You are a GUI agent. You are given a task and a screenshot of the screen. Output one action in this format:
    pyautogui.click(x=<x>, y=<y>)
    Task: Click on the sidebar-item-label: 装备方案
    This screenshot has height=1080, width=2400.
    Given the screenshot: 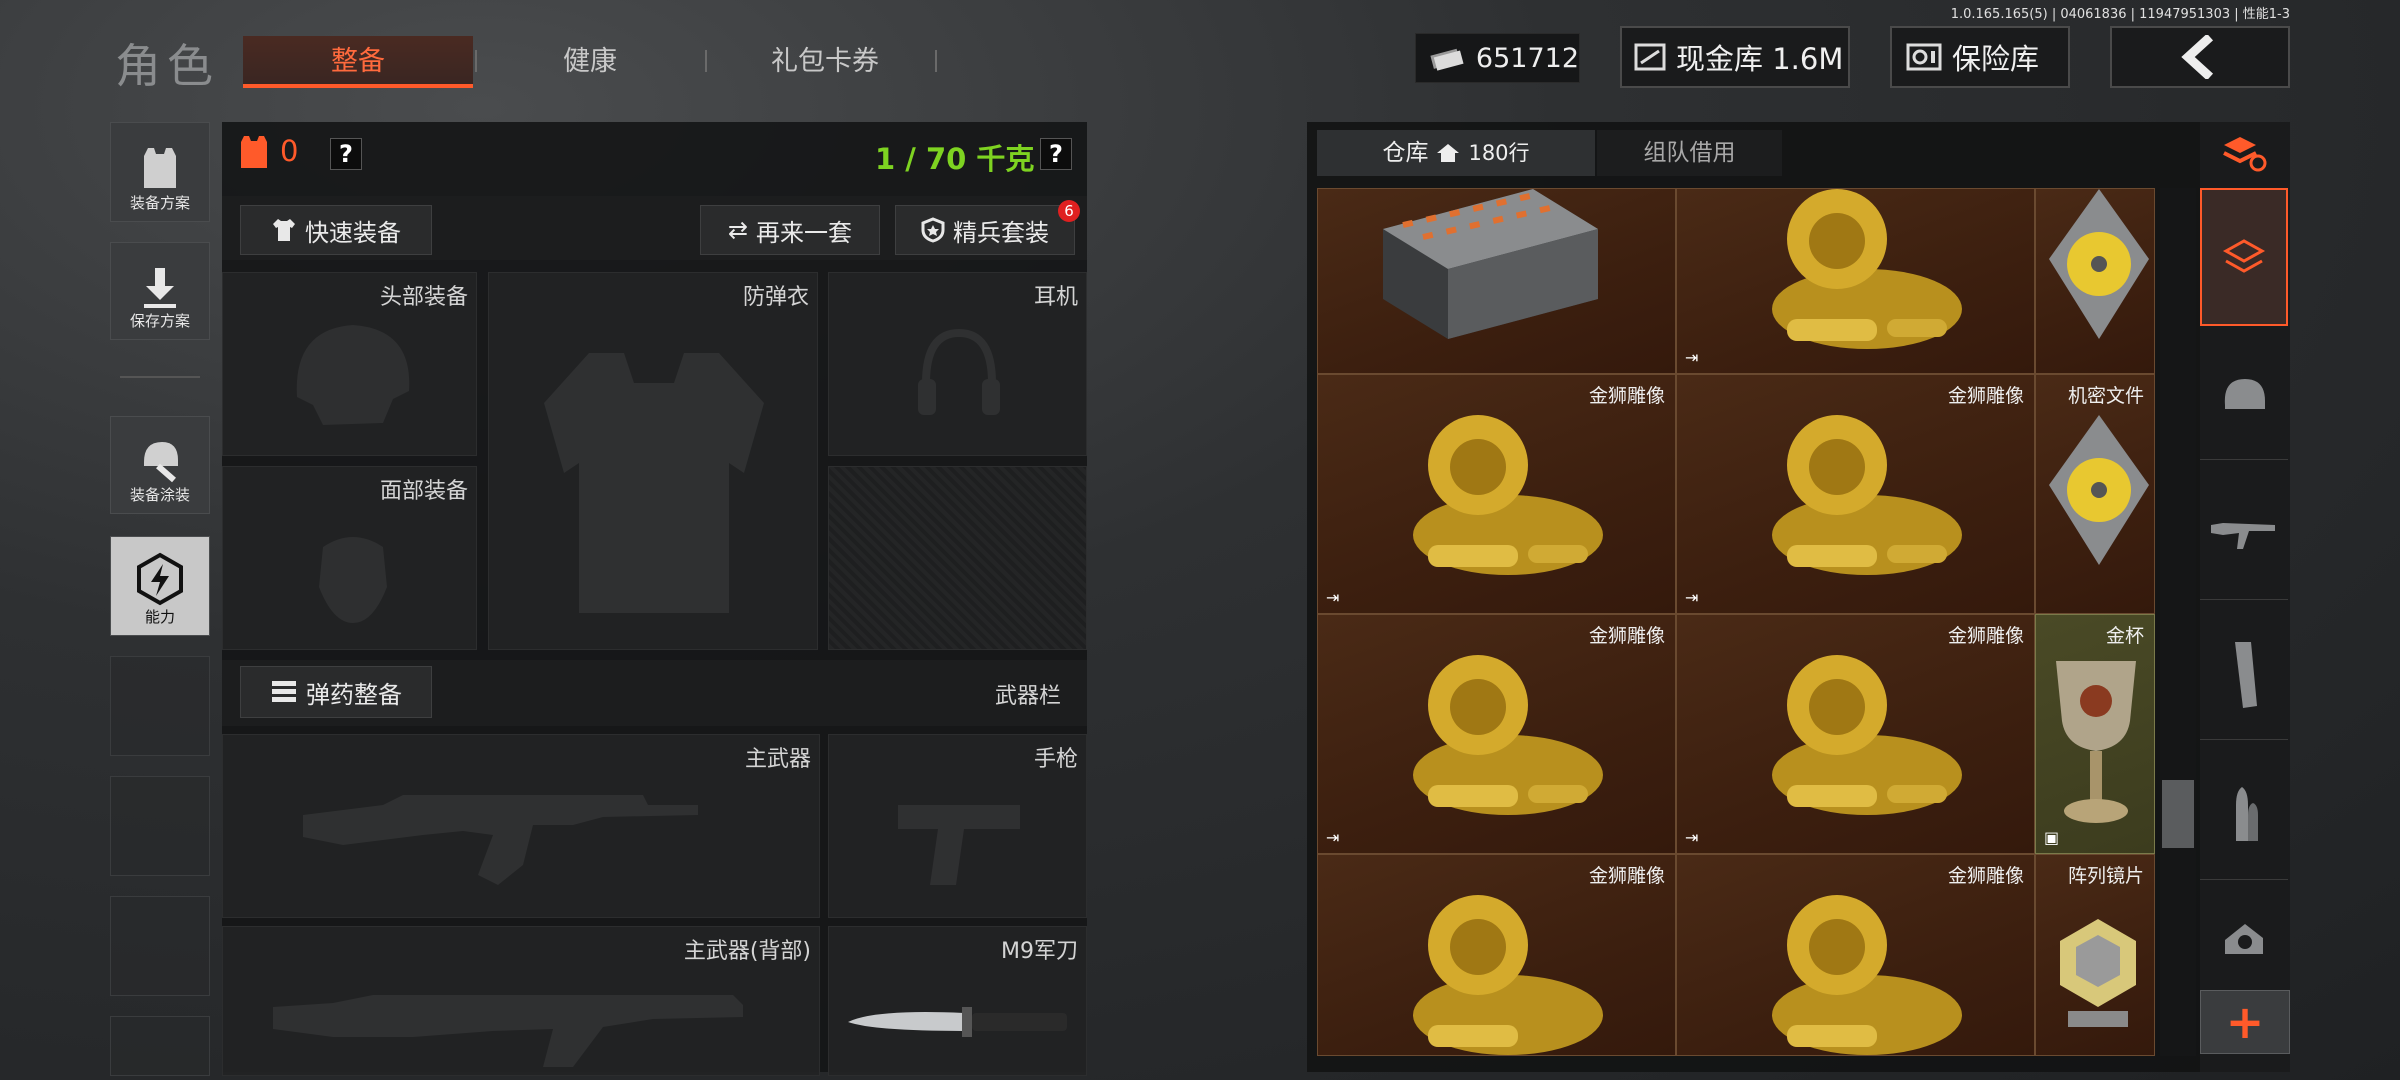 What is the action you would take?
    pyautogui.click(x=159, y=203)
    